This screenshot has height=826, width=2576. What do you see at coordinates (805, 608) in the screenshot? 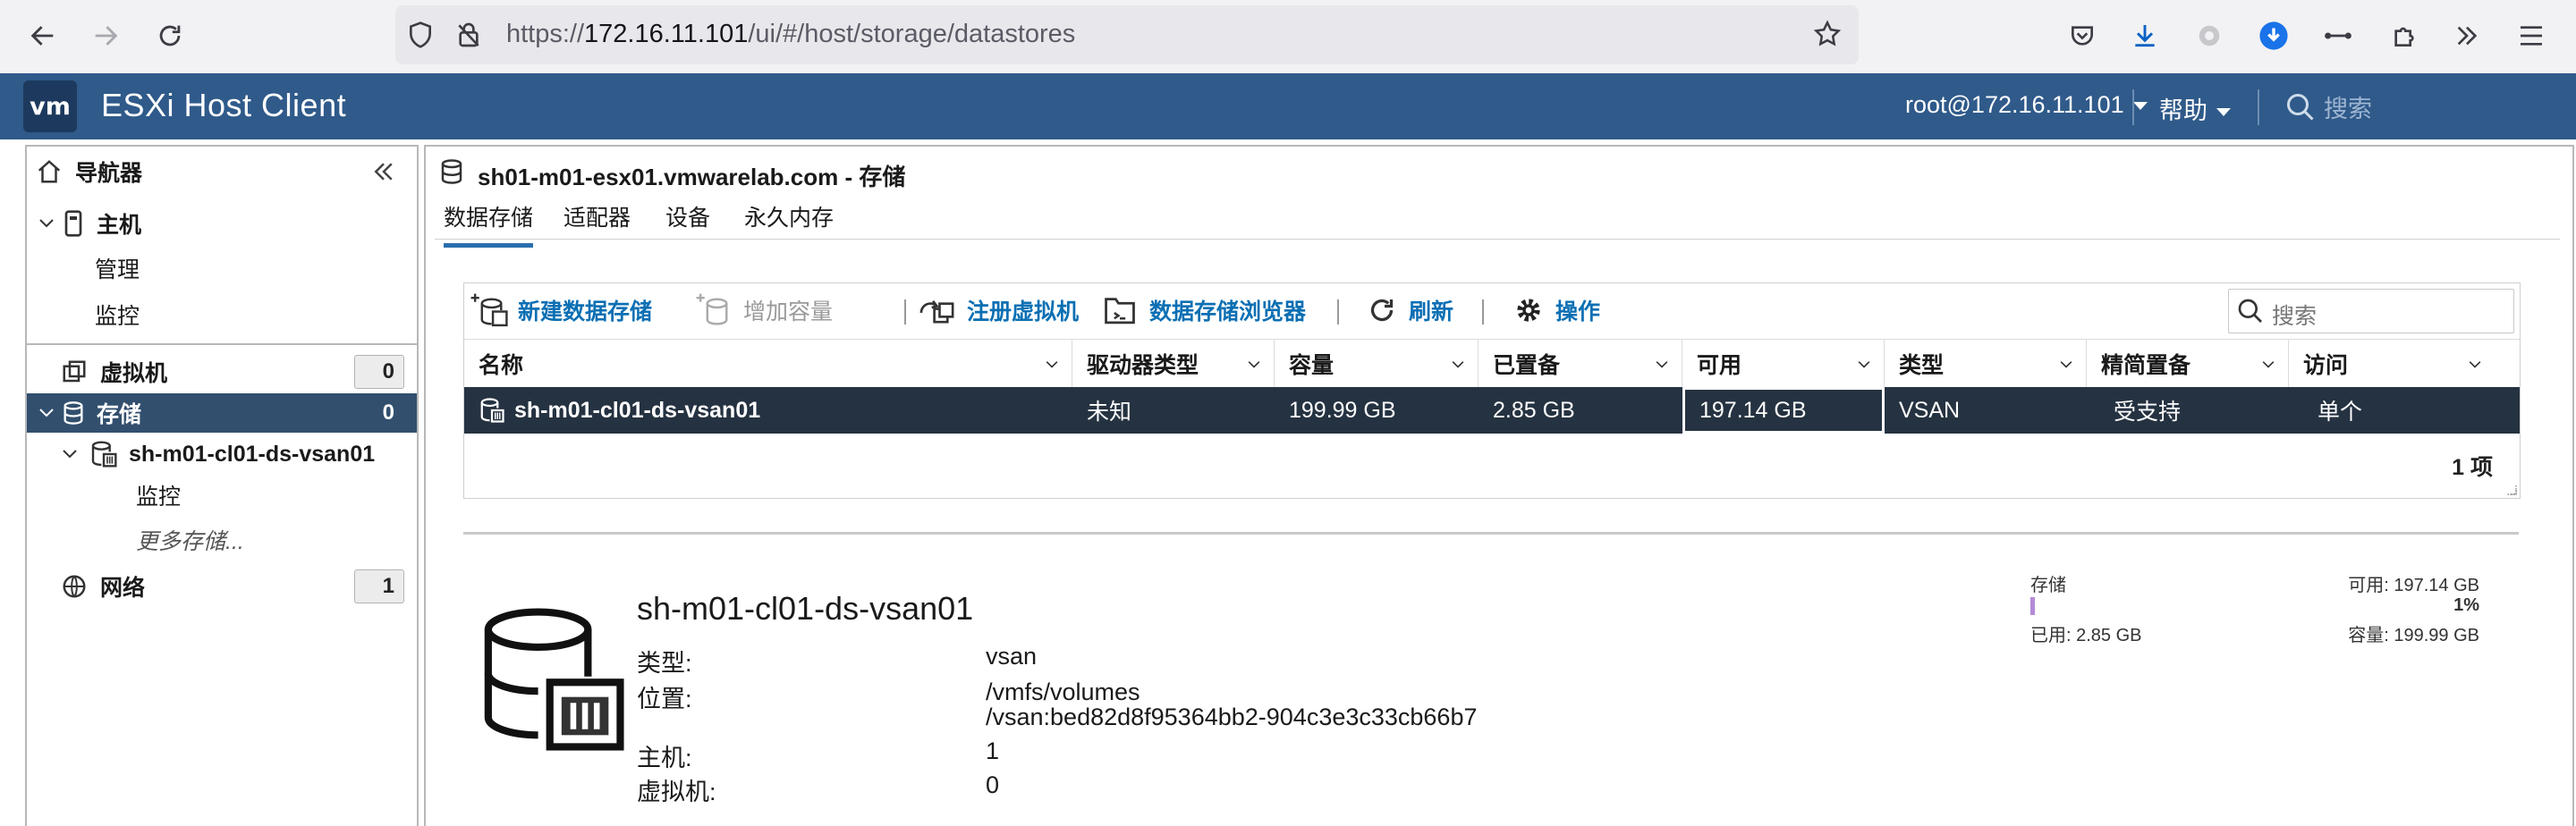
I see `datastore-name: sh-m01-cl01-ds-vsan01` at bounding box center [805, 608].